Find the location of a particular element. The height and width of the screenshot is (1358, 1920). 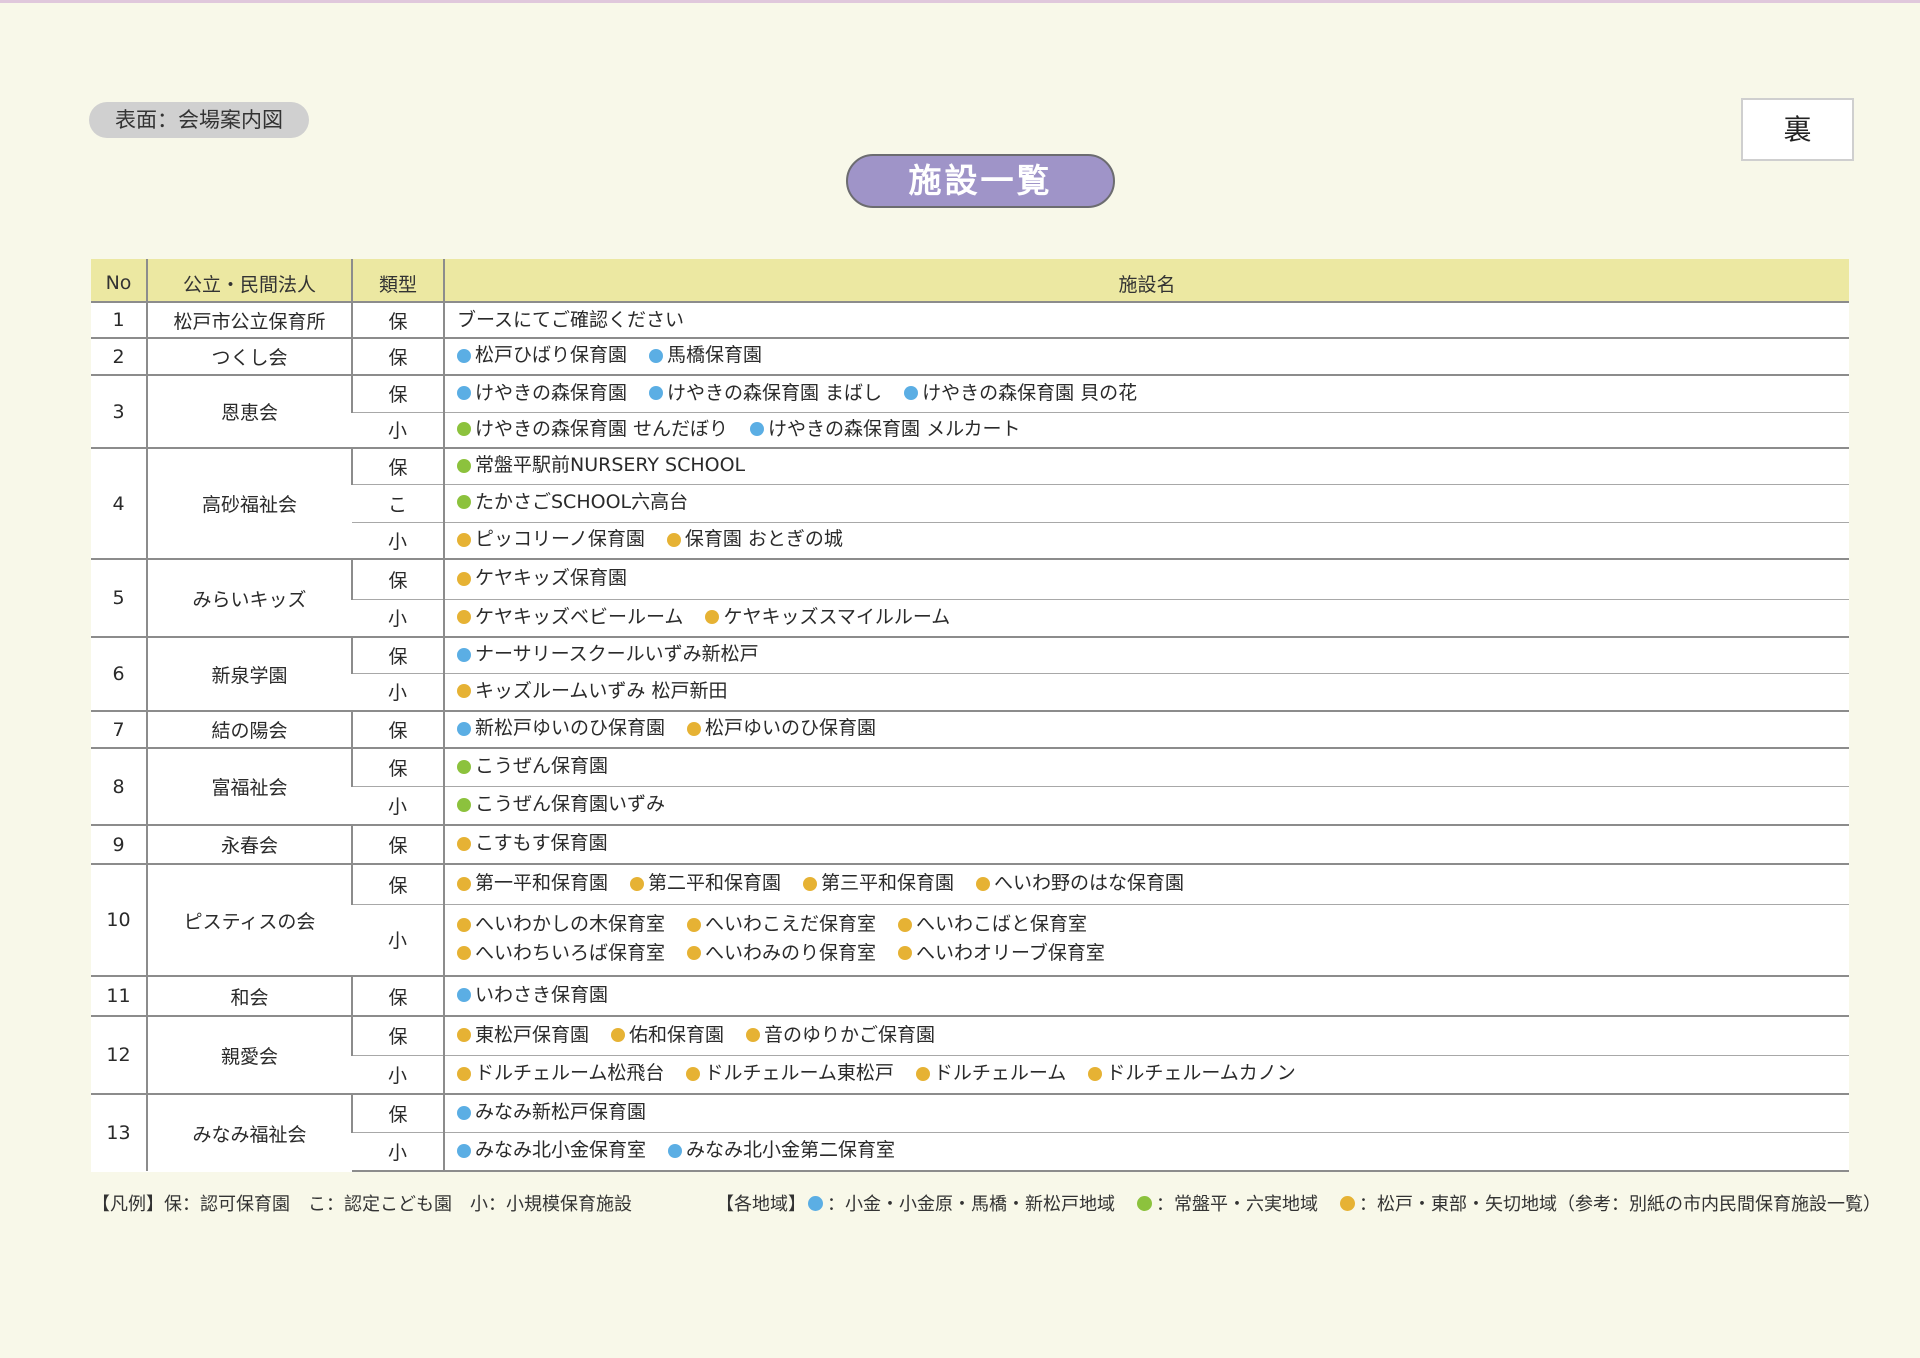

row-organization: 松戸市公立保育所 is located at coordinates (249, 320).